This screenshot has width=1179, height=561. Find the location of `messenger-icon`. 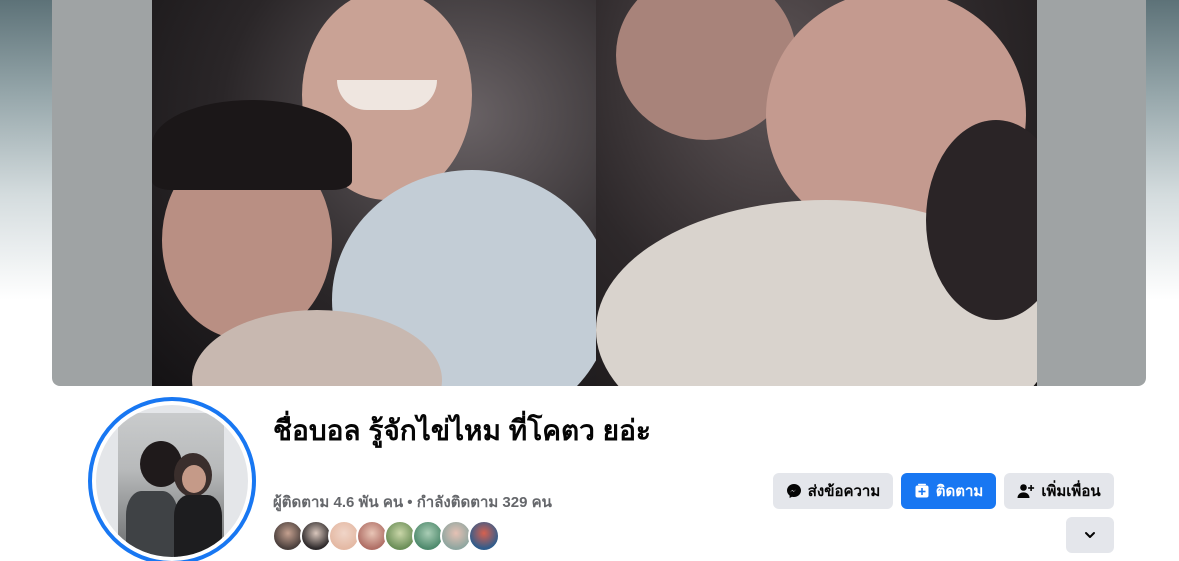

messenger-icon is located at coordinates (794, 491).